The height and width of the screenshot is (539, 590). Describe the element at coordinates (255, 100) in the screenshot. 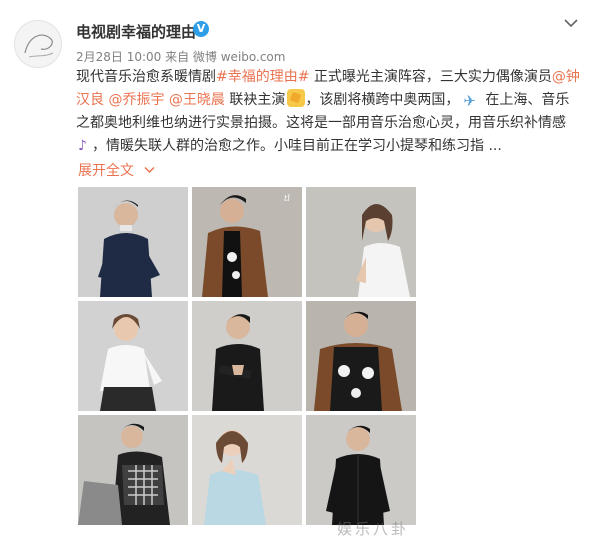

I see `text-segment: 联袂主演` at that location.